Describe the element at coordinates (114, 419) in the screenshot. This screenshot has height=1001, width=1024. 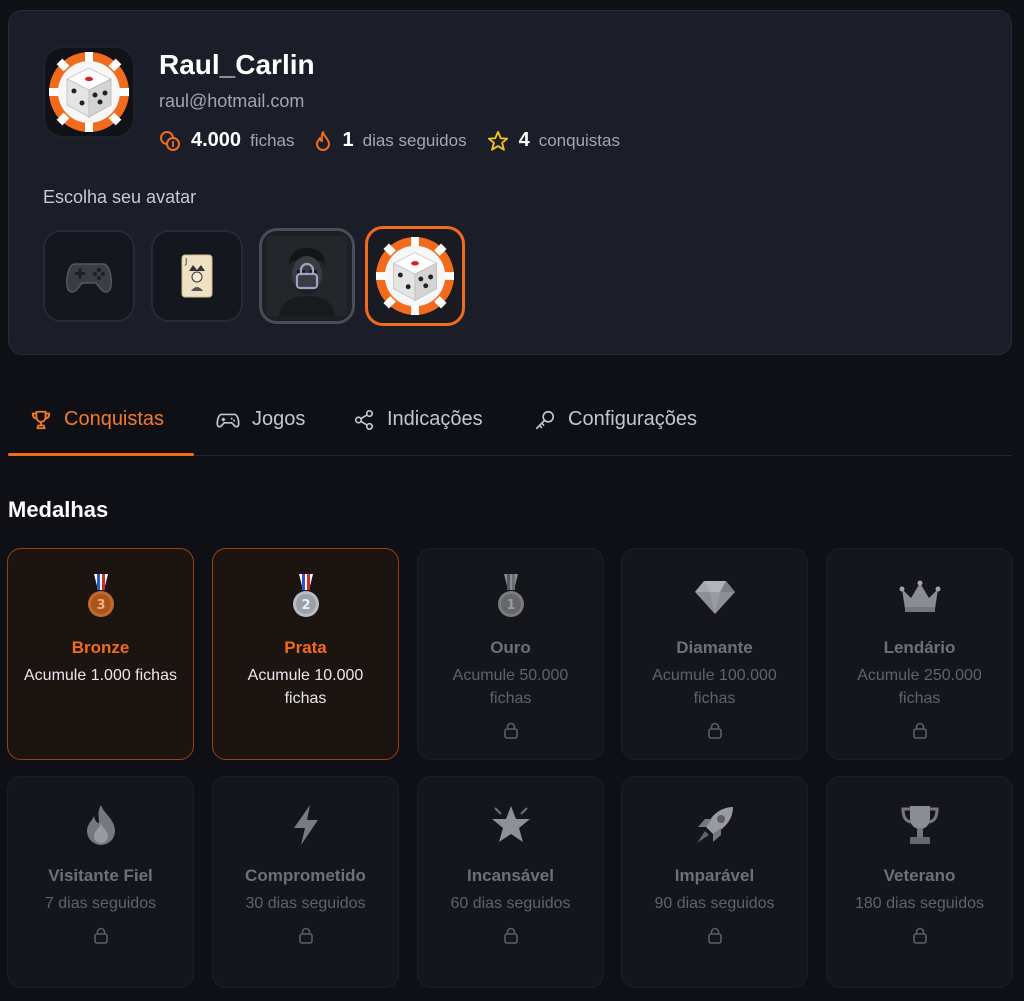
I see `tab-label: Conquistas` at that location.